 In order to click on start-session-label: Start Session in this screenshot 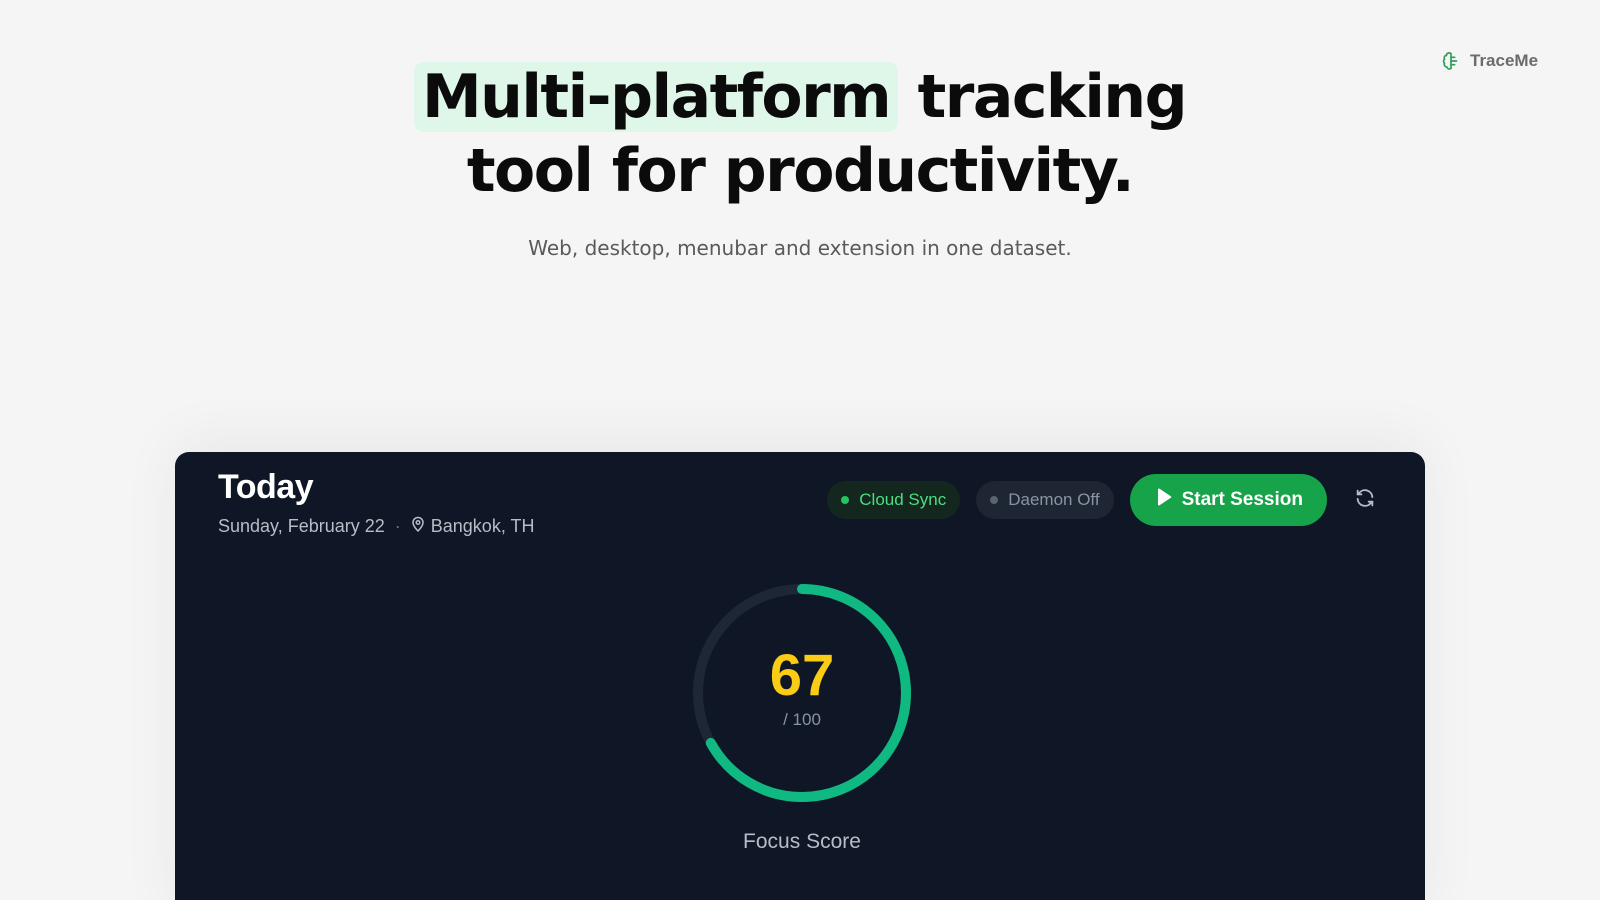, I will do `click(1242, 499)`.